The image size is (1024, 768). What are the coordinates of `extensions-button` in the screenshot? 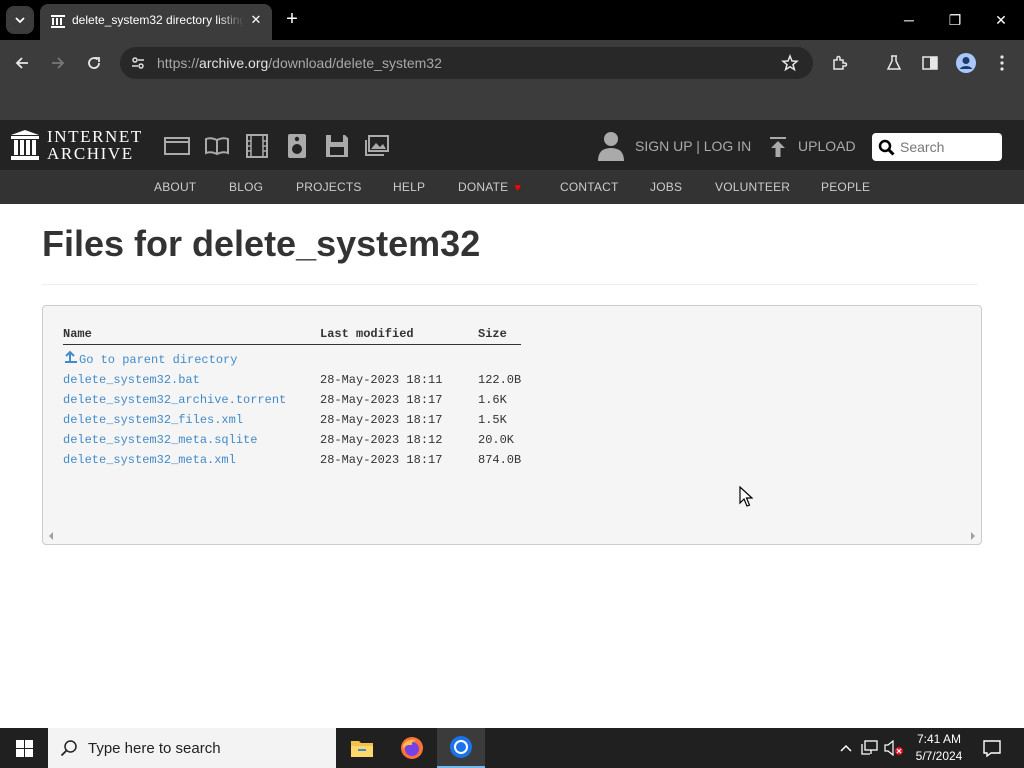 It's located at (840, 63).